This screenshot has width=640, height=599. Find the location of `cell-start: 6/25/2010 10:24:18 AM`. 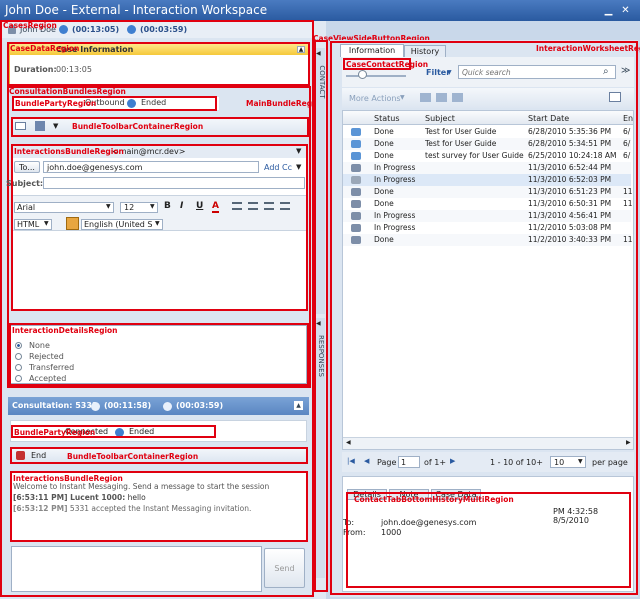

cell-start: 6/25/2010 10:24:18 AM is located at coordinates (572, 155).